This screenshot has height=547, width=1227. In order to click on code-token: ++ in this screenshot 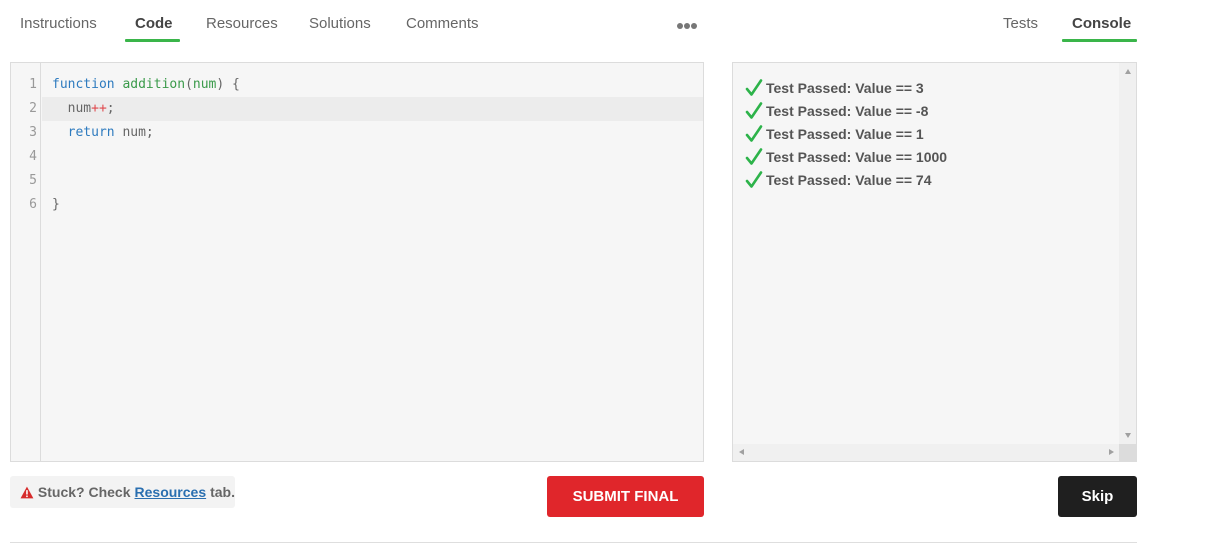, I will do `click(99, 108)`.